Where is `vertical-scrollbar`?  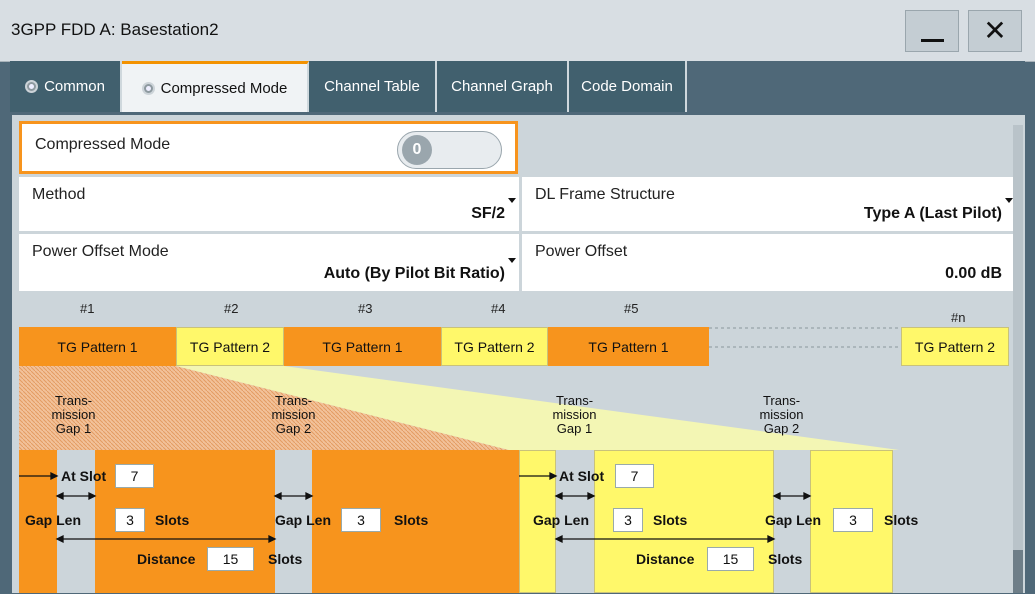 vertical-scrollbar is located at coordinates (1018, 359).